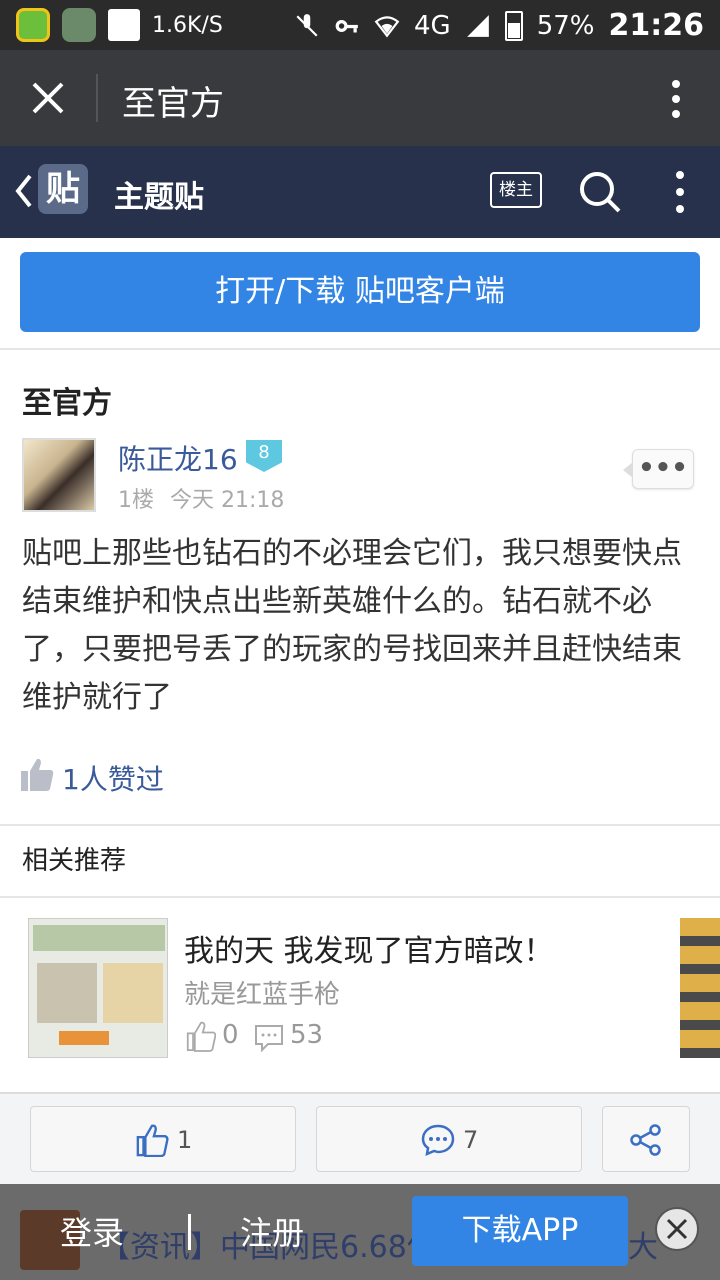 This screenshot has width=720, height=1280. I want to click on related-item-likes: 0, so click(230, 1035).